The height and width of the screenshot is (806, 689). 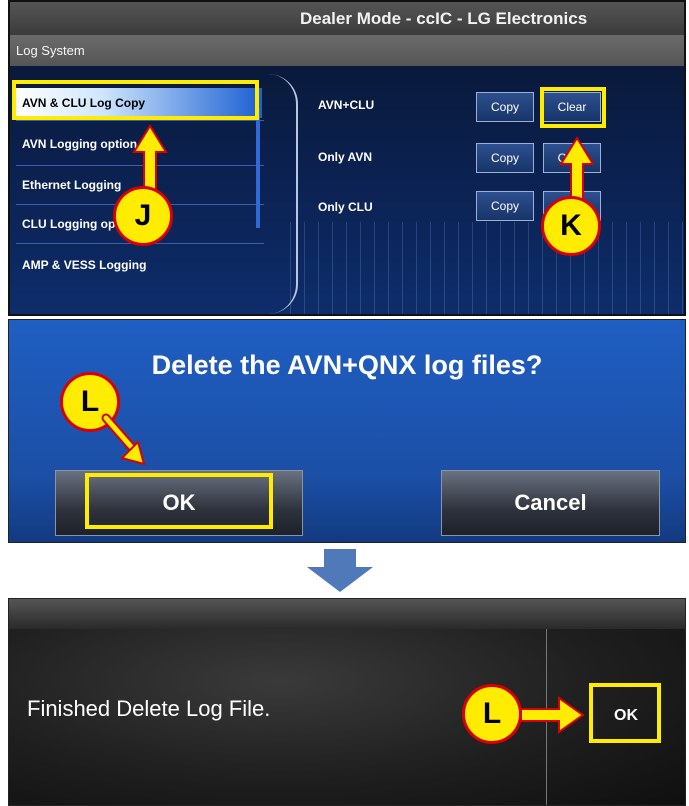 I want to click on menu-item-label: AVN Logging option, so click(x=80, y=144).